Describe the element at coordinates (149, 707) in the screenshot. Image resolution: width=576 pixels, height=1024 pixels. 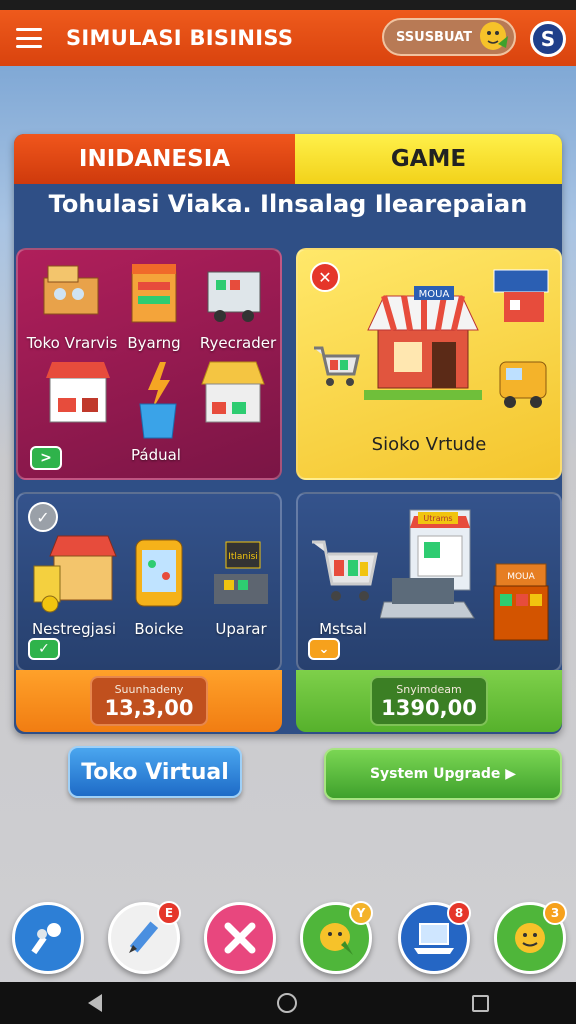
I see `value-amount-1: 13,3,00` at that location.